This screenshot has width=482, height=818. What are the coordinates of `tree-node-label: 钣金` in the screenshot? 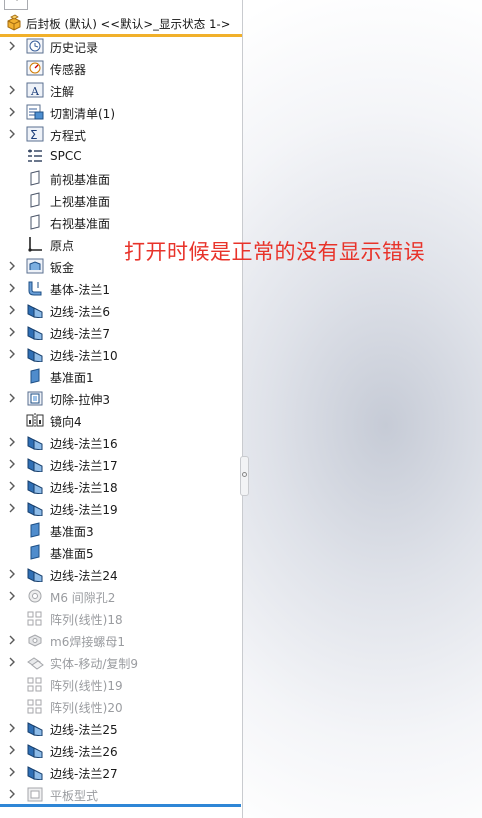 It's located at (62, 268).